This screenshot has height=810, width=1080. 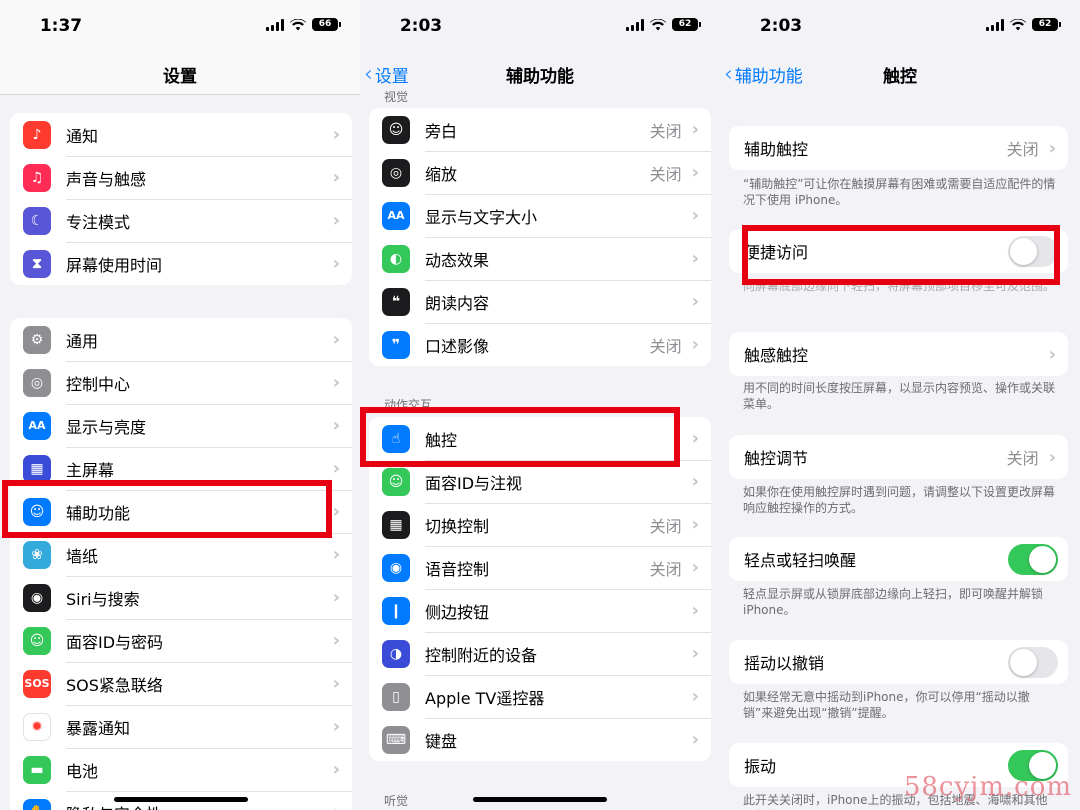 What do you see at coordinates (90, 470) in the screenshot?
I see `row-label: 主屏幕` at bounding box center [90, 470].